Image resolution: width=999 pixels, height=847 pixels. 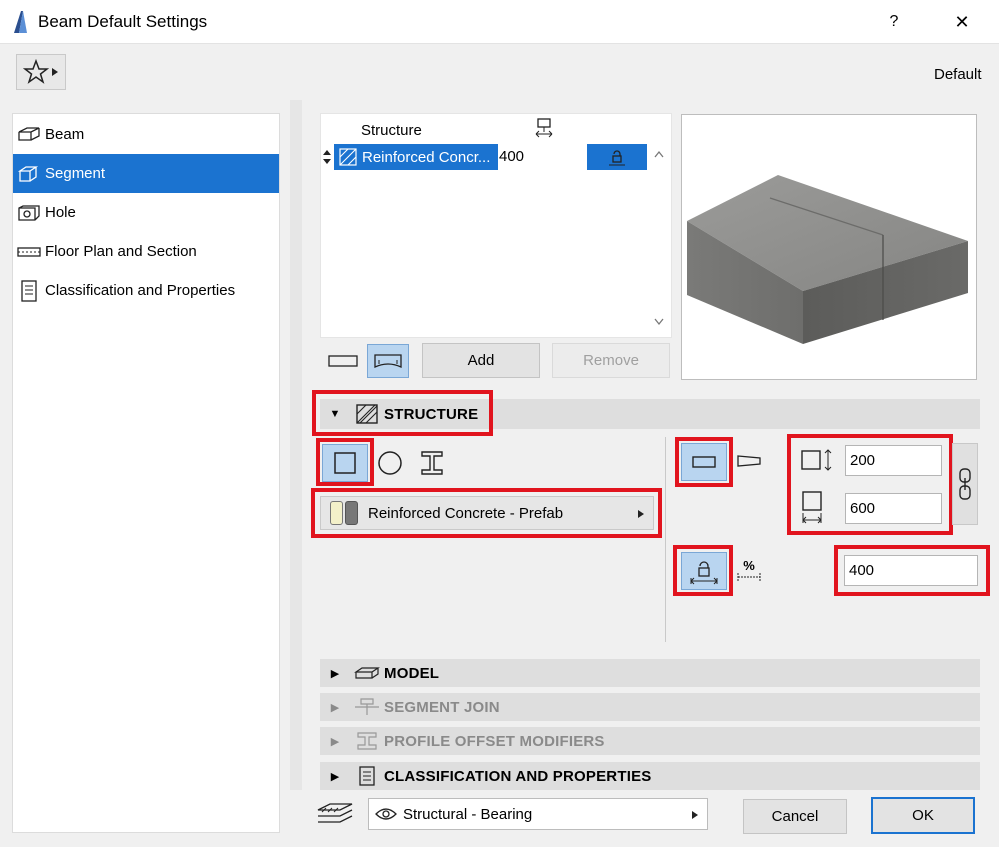 I want to click on profile-offset-section-header: ▶ PROFILE OFFSET MODIFIERS, so click(x=650, y=741).